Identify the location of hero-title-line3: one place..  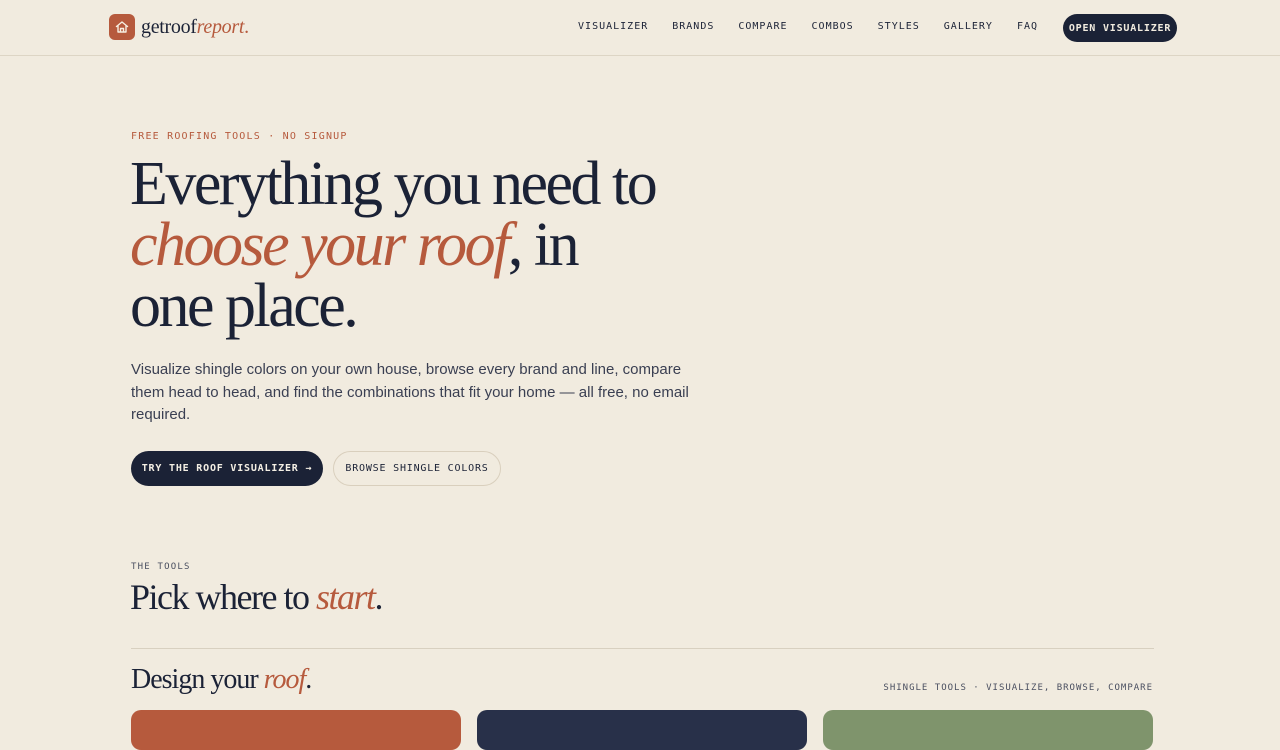
(244, 306).